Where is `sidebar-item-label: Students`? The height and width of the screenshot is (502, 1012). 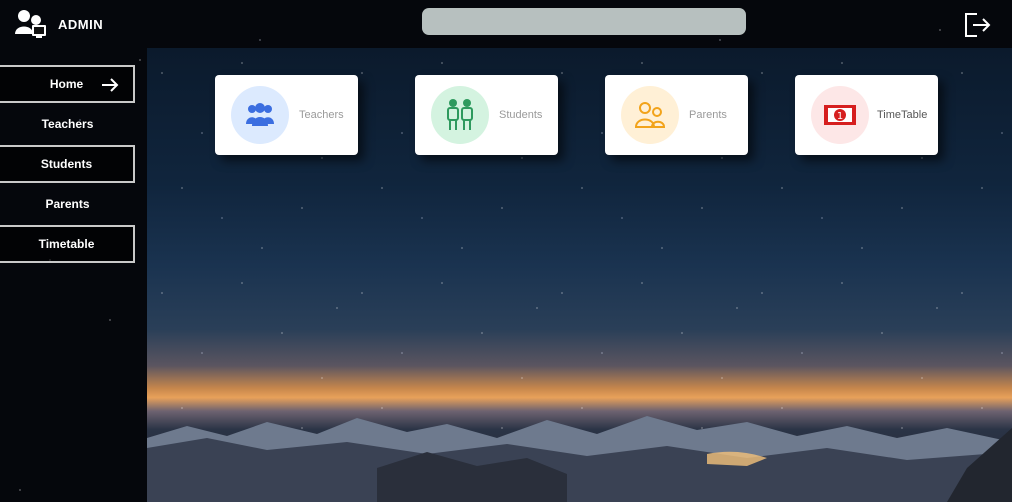 sidebar-item-label: Students is located at coordinates (66, 164).